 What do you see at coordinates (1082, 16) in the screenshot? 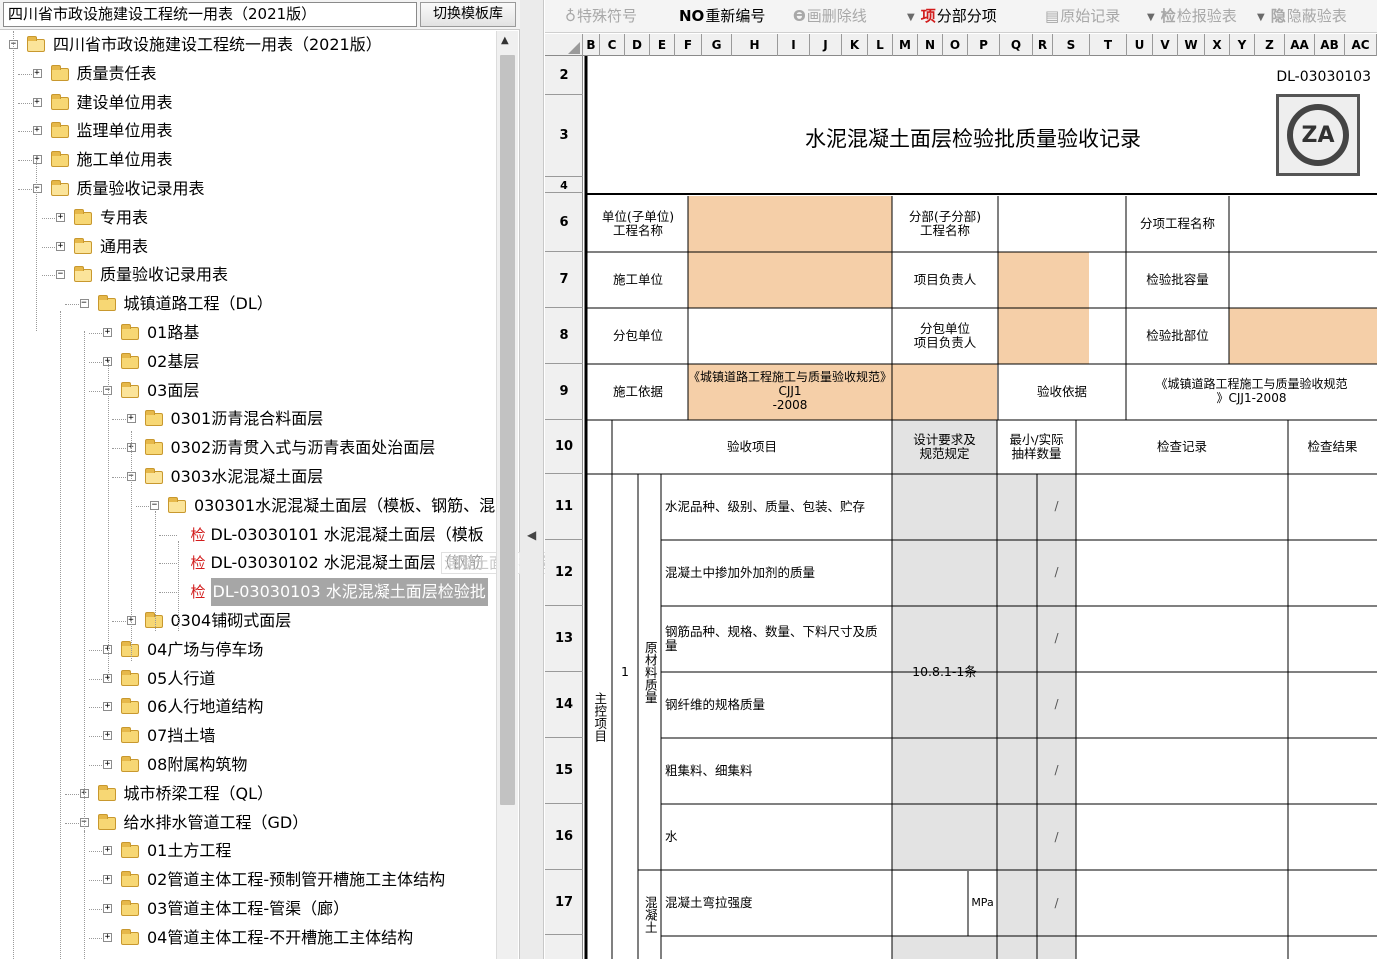
I see `original-record-button: ▤原始记录` at bounding box center [1082, 16].